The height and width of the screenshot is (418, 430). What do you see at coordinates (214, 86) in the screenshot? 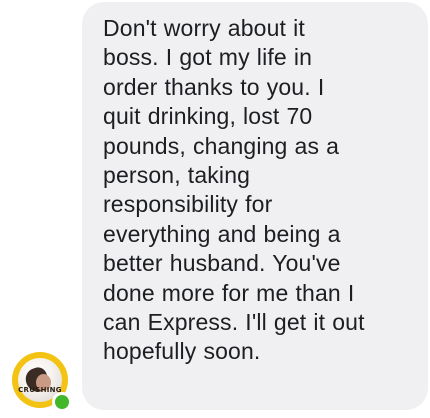
I see `message-line: order thanks to you. I` at bounding box center [214, 86].